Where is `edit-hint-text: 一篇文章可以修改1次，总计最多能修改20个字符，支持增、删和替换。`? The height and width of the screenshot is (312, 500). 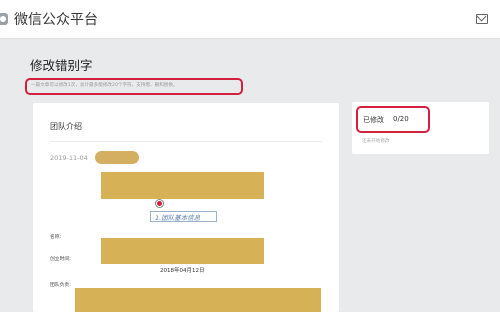
edit-hint-text: 一篇文章可以修改1次，总计最多能修改20个字符，支持增、删和替换。 is located at coordinates (104, 85).